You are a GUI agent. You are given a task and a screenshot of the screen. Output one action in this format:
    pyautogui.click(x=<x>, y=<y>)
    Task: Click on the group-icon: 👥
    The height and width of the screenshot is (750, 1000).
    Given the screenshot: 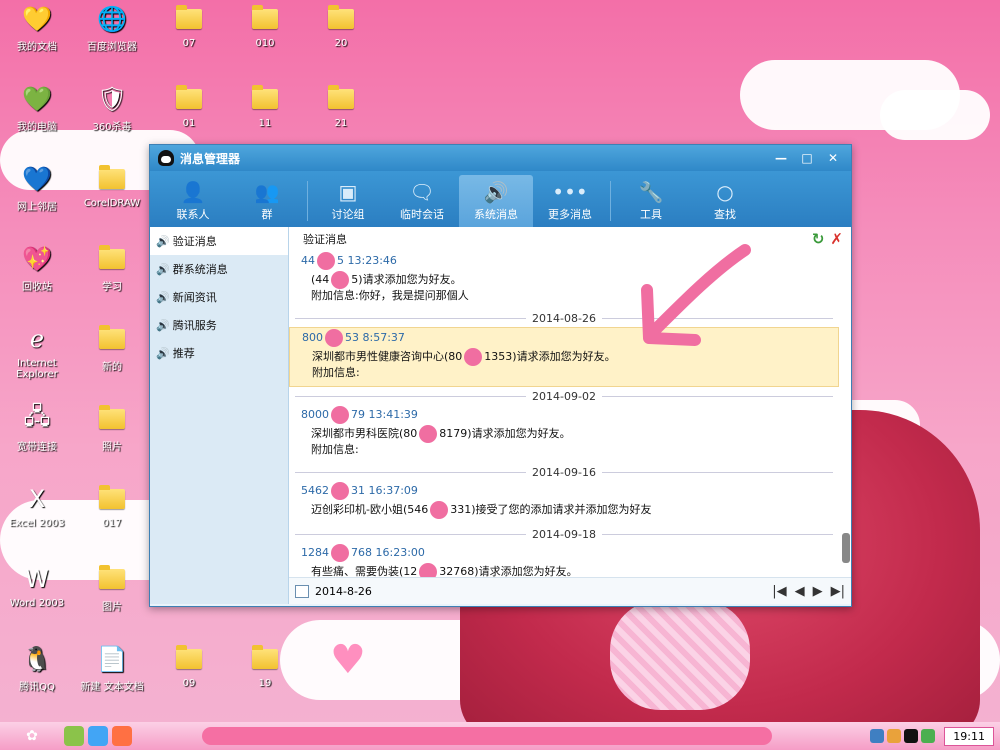 What is the action you would take?
    pyautogui.click(x=267, y=192)
    